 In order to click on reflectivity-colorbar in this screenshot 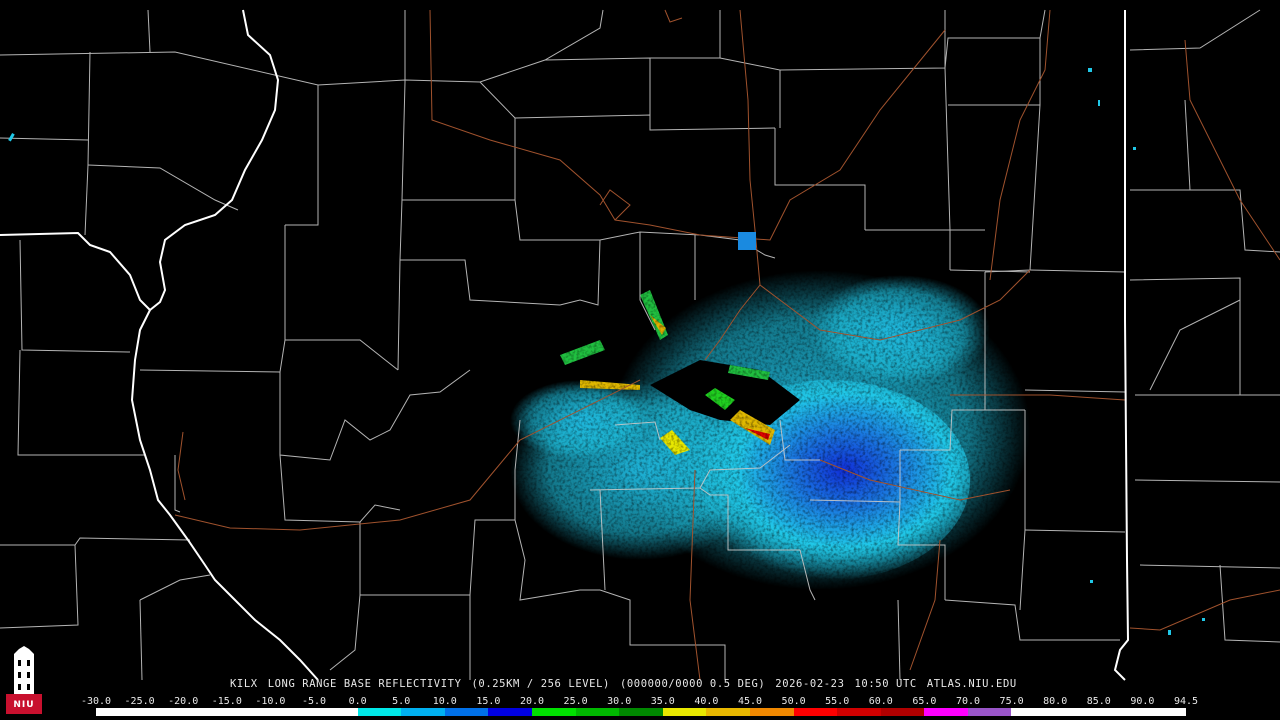, I will do `click(641, 712)`.